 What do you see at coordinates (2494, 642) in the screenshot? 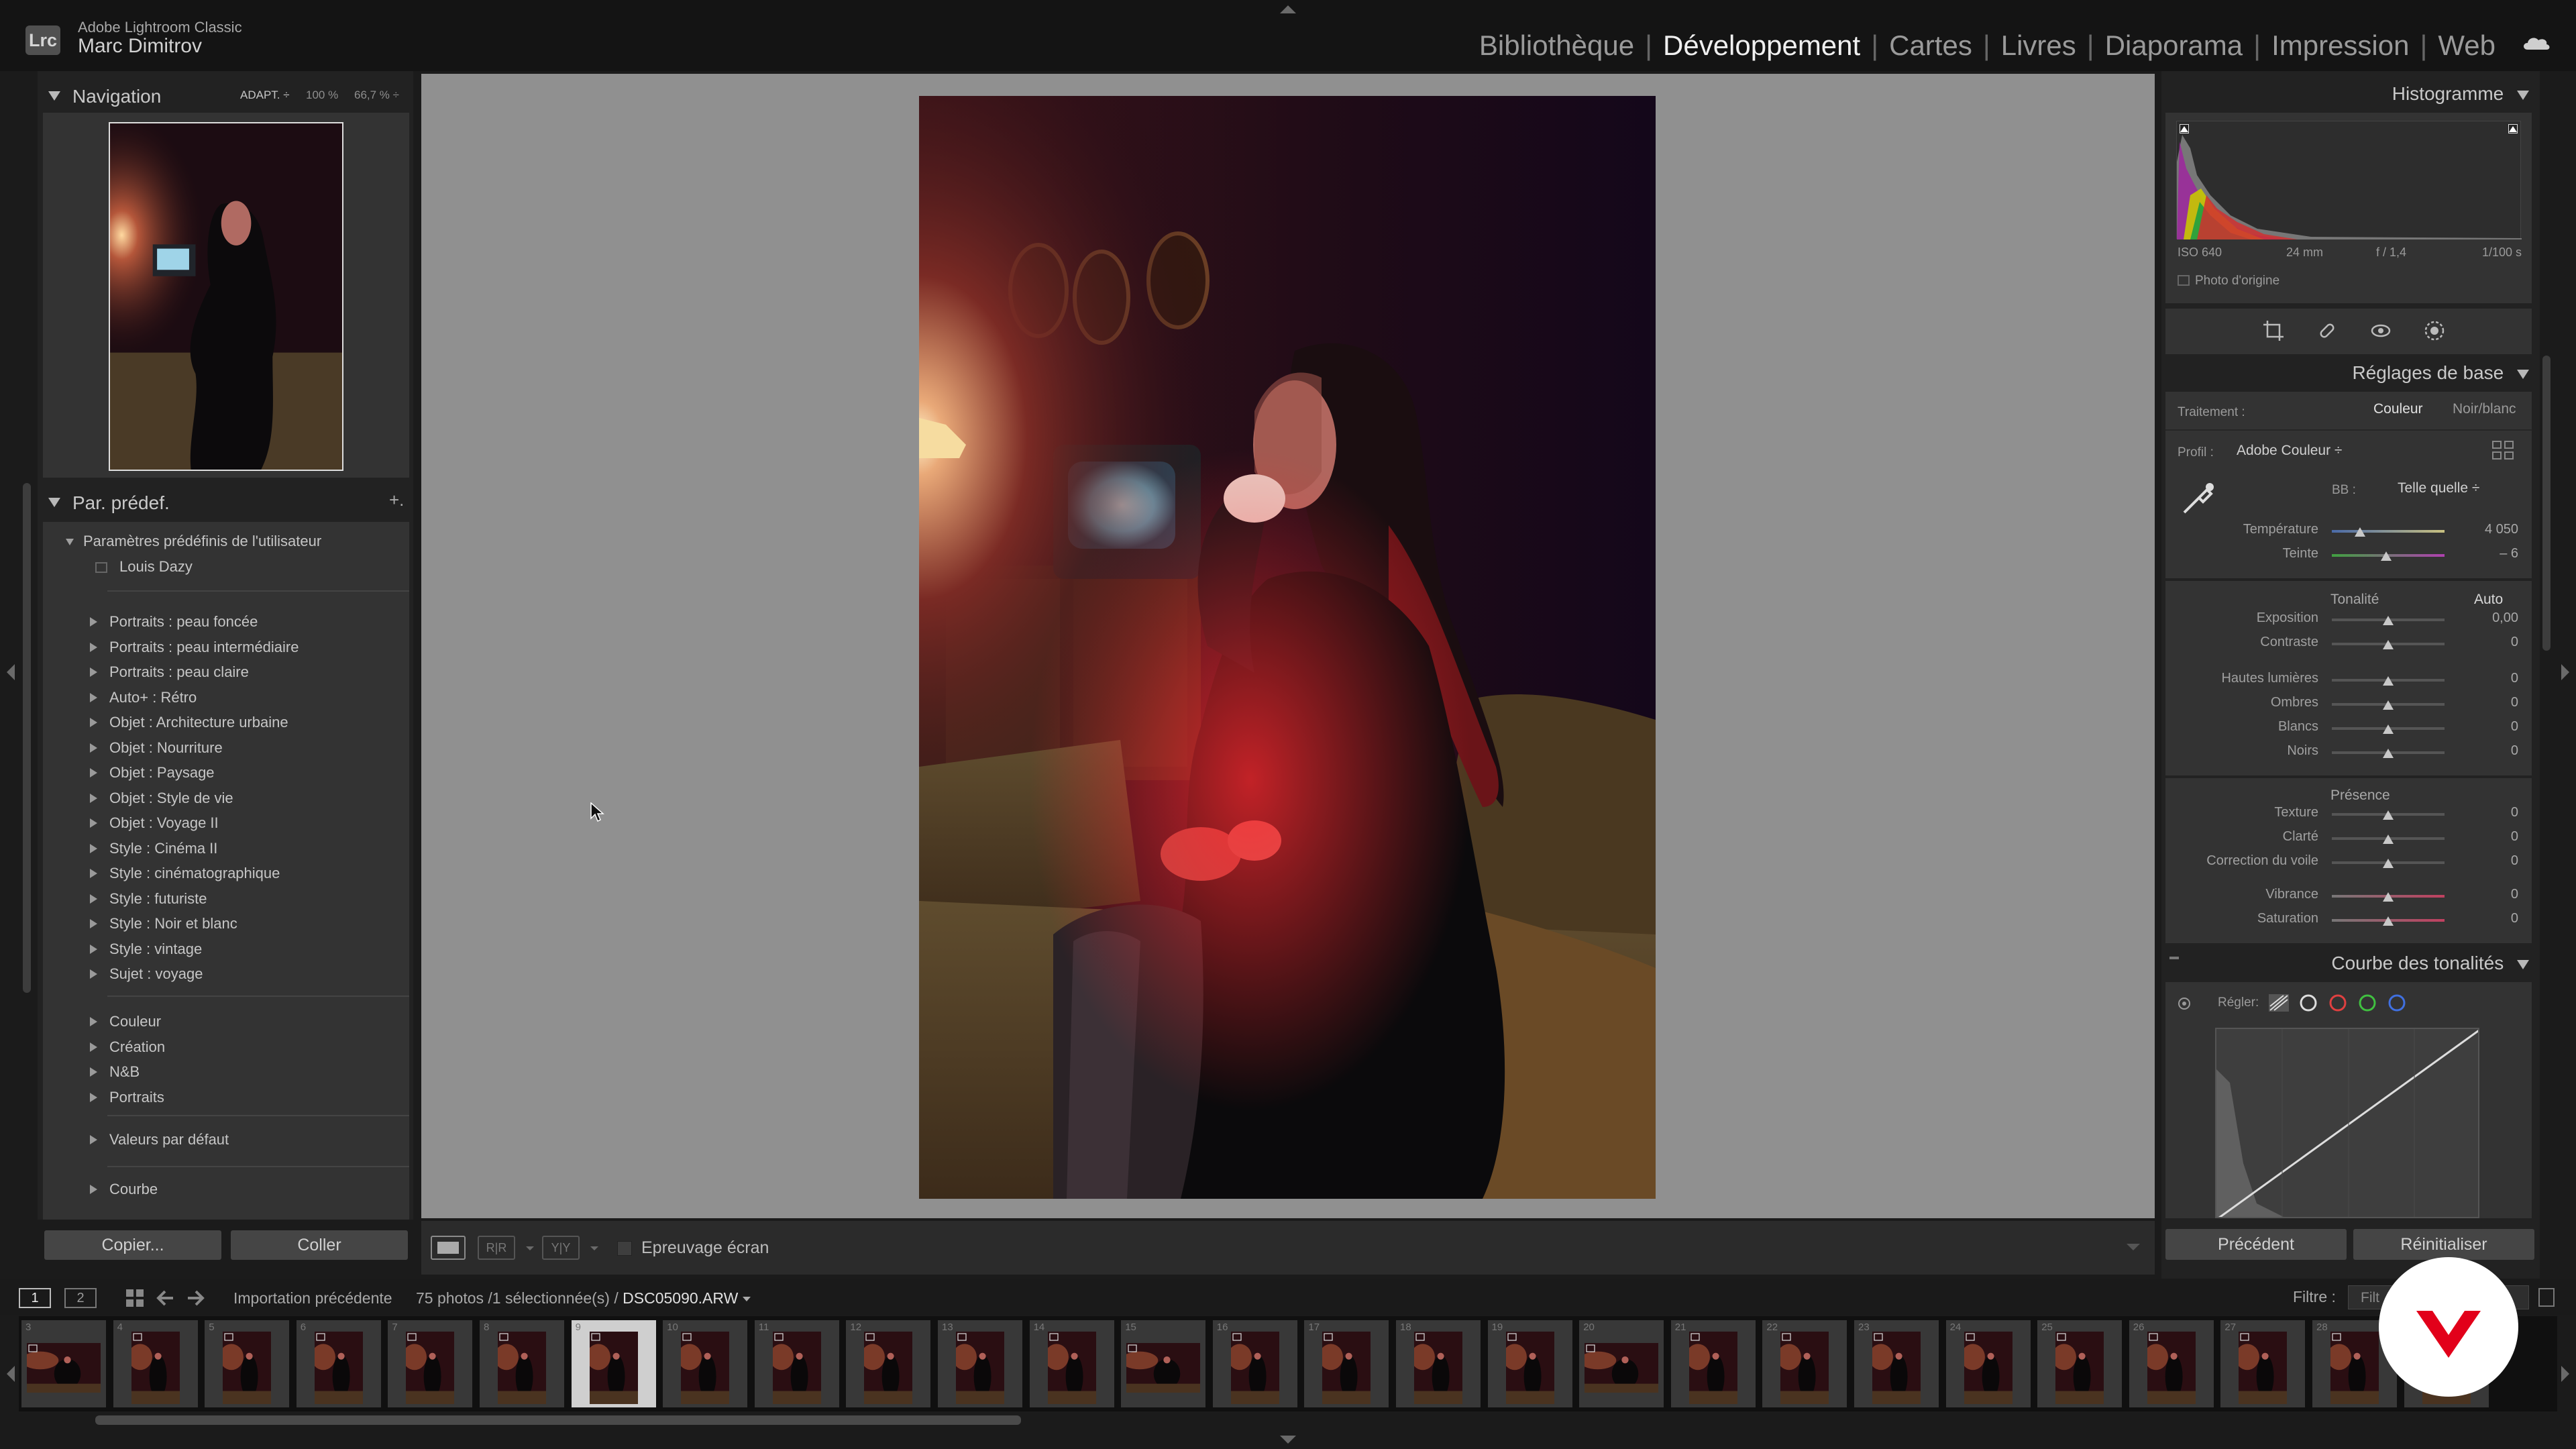
I see `contraste-value: 0` at bounding box center [2494, 642].